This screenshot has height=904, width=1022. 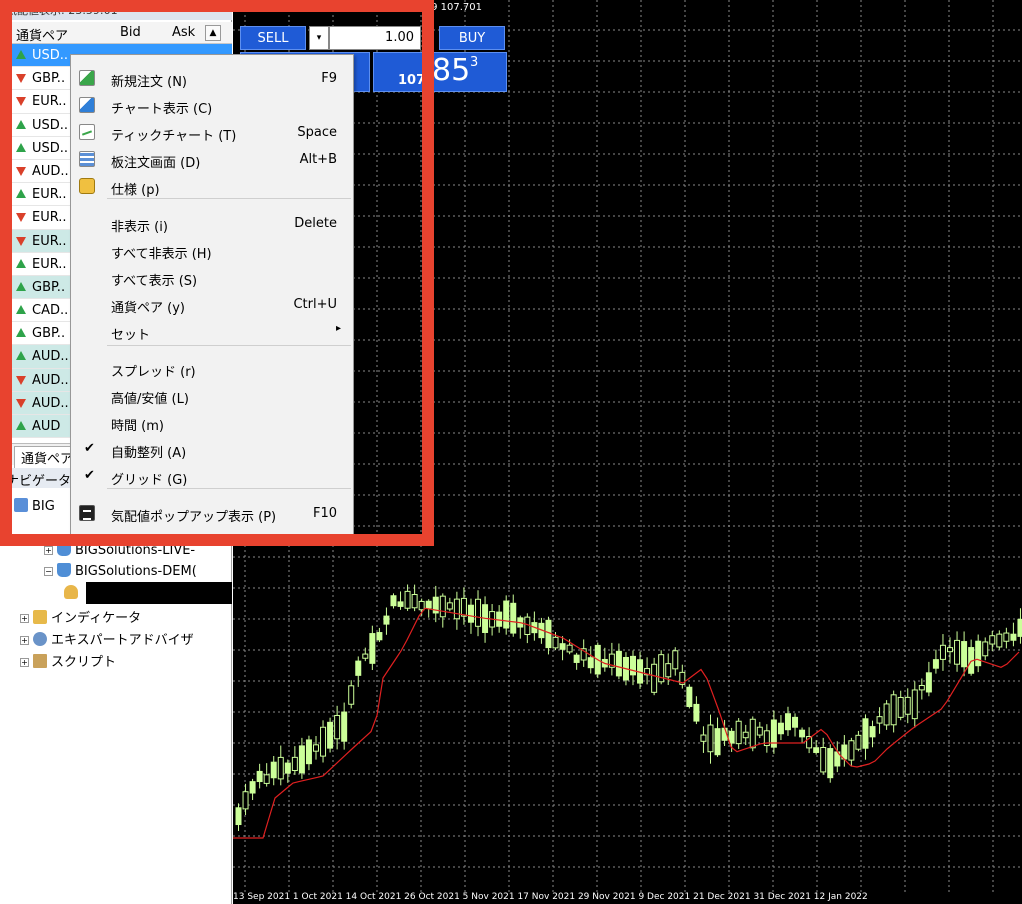 I want to click on nav-item-indicators: + インディケータ, so click(x=80, y=617).